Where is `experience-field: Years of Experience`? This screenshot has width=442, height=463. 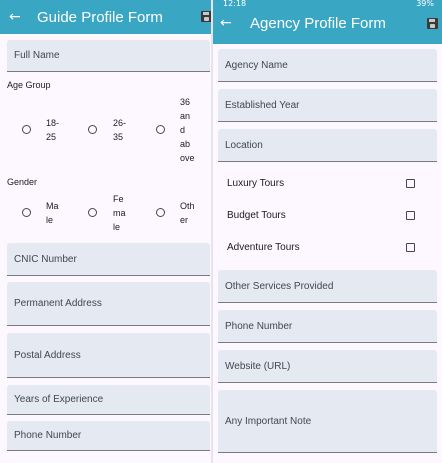
experience-field: Years of Experience is located at coordinates (108, 400).